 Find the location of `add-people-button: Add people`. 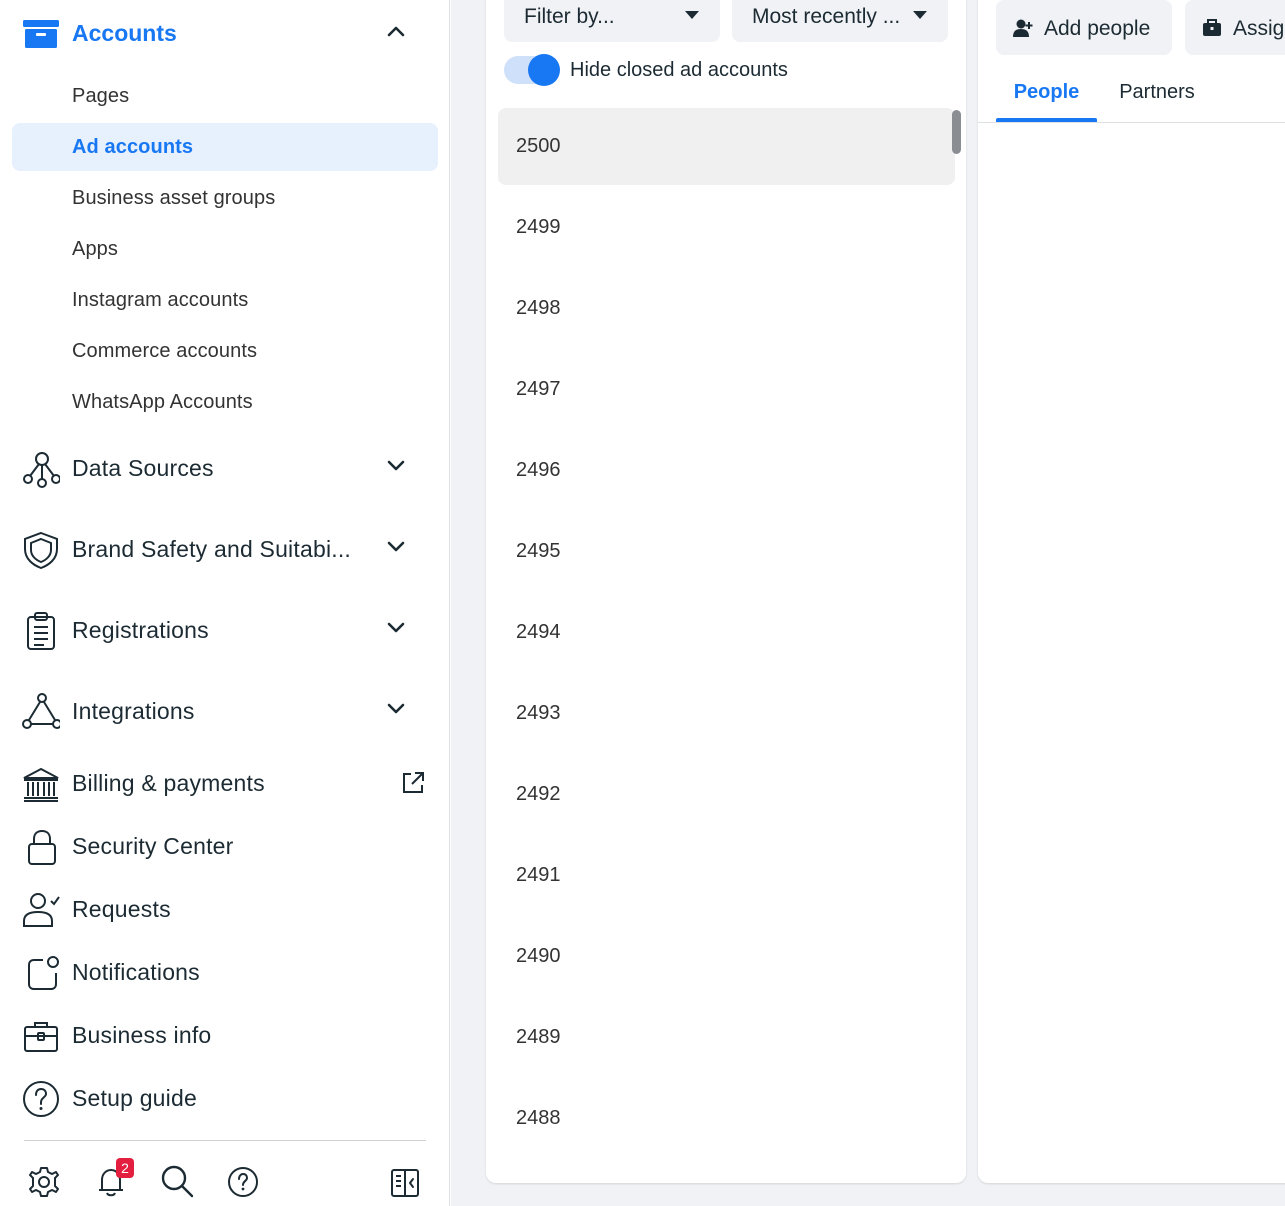

add-people-button: Add people is located at coordinates (1084, 27).